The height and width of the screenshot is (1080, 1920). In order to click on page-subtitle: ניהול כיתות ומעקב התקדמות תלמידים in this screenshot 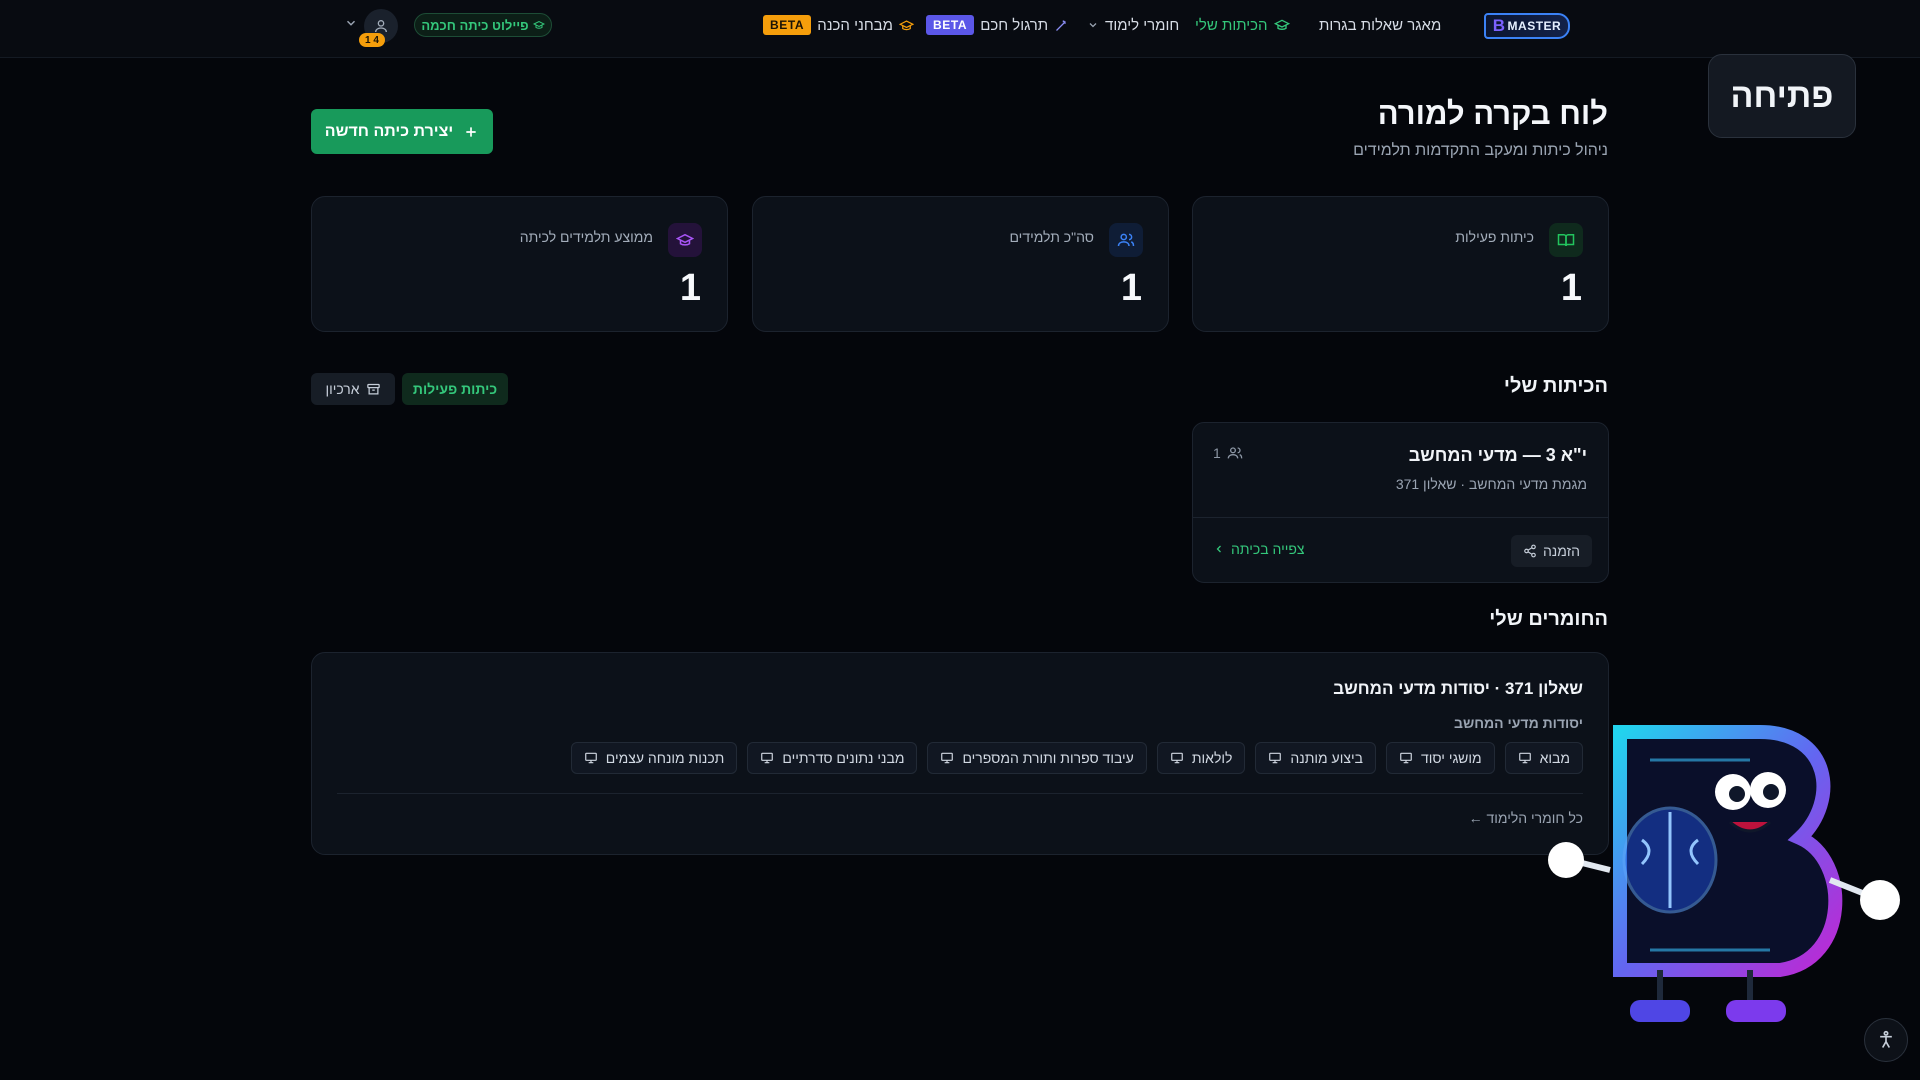, I will do `click(1480, 150)`.